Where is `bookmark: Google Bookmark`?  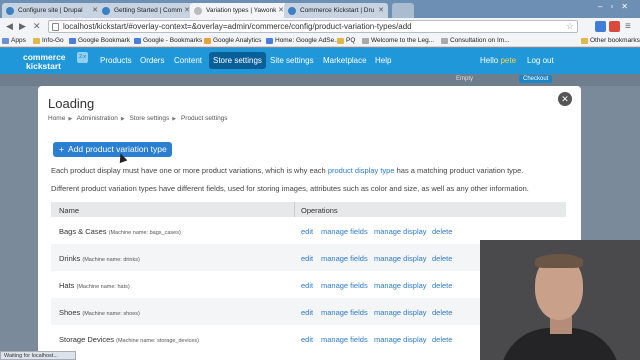
bookmark: Google Bookmark is located at coordinates (99, 40).